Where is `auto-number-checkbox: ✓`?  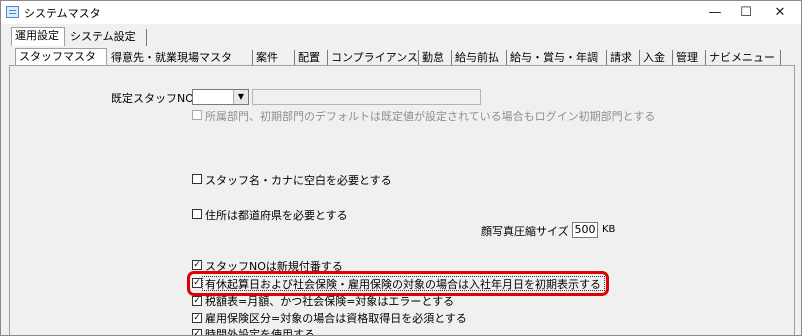 auto-number-checkbox: ✓ is located at coordinates (197, 265).